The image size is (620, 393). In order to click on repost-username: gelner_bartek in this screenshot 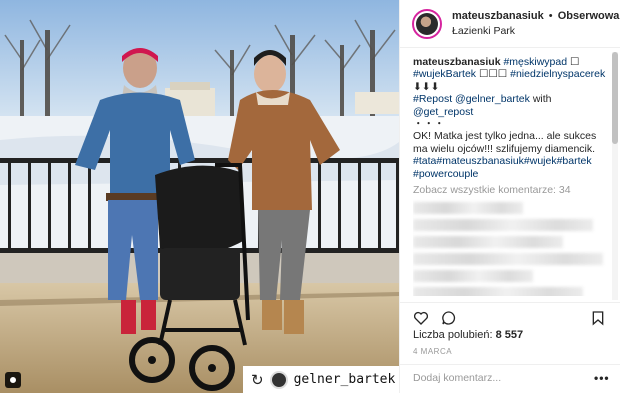, I will do `click(344, 379)`.